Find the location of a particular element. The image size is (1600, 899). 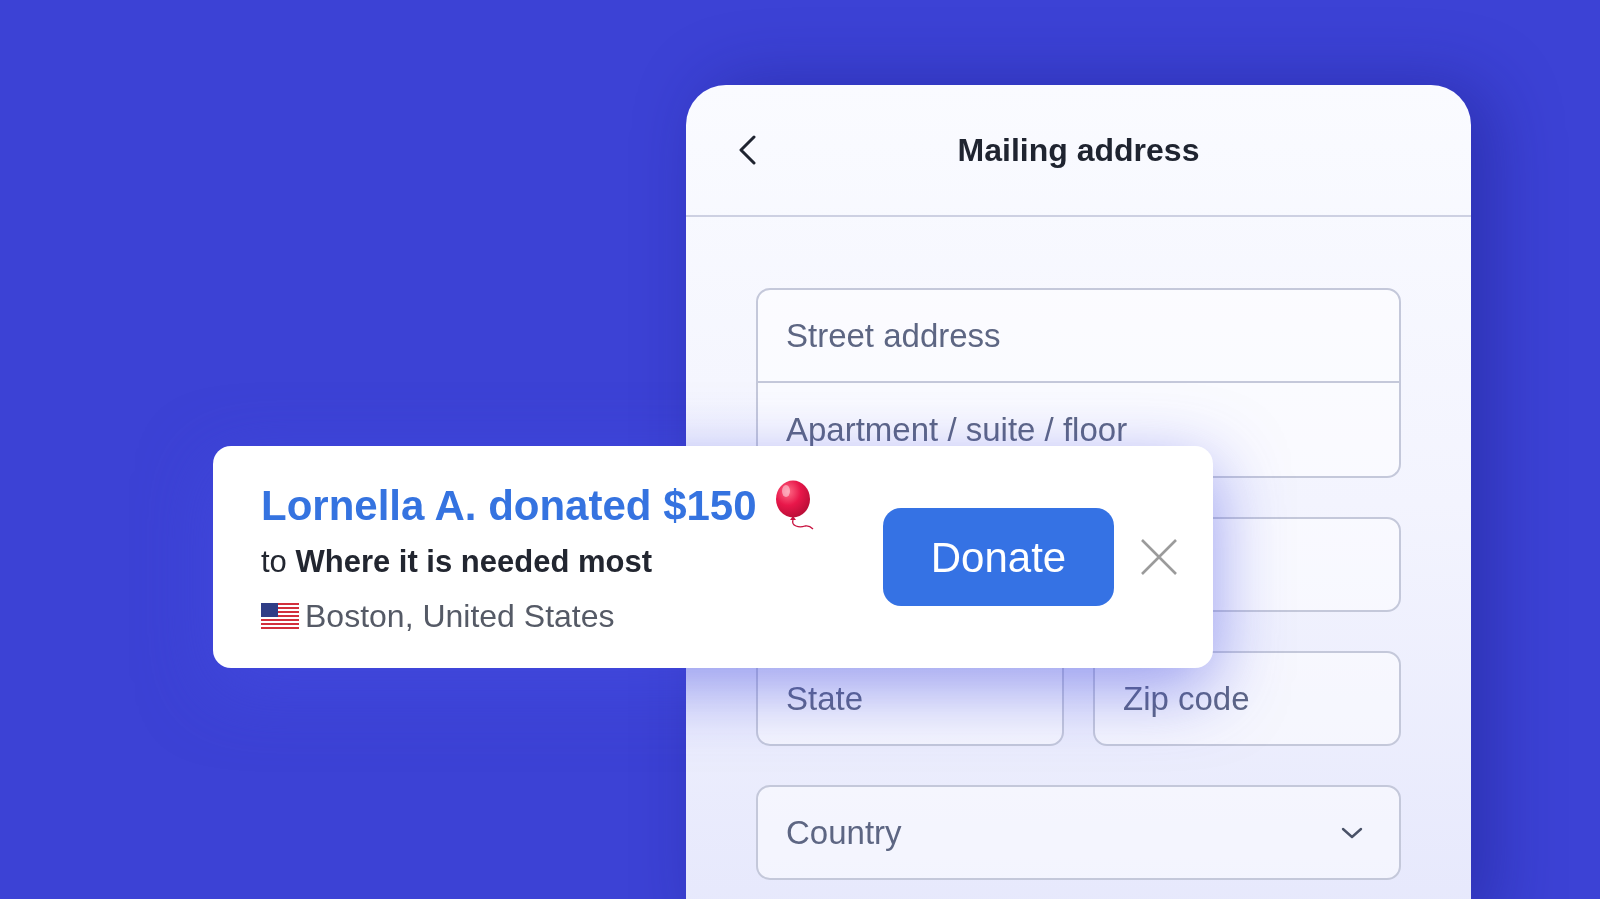

panel-title: Mailing address is located at coordinates (1078, 150).